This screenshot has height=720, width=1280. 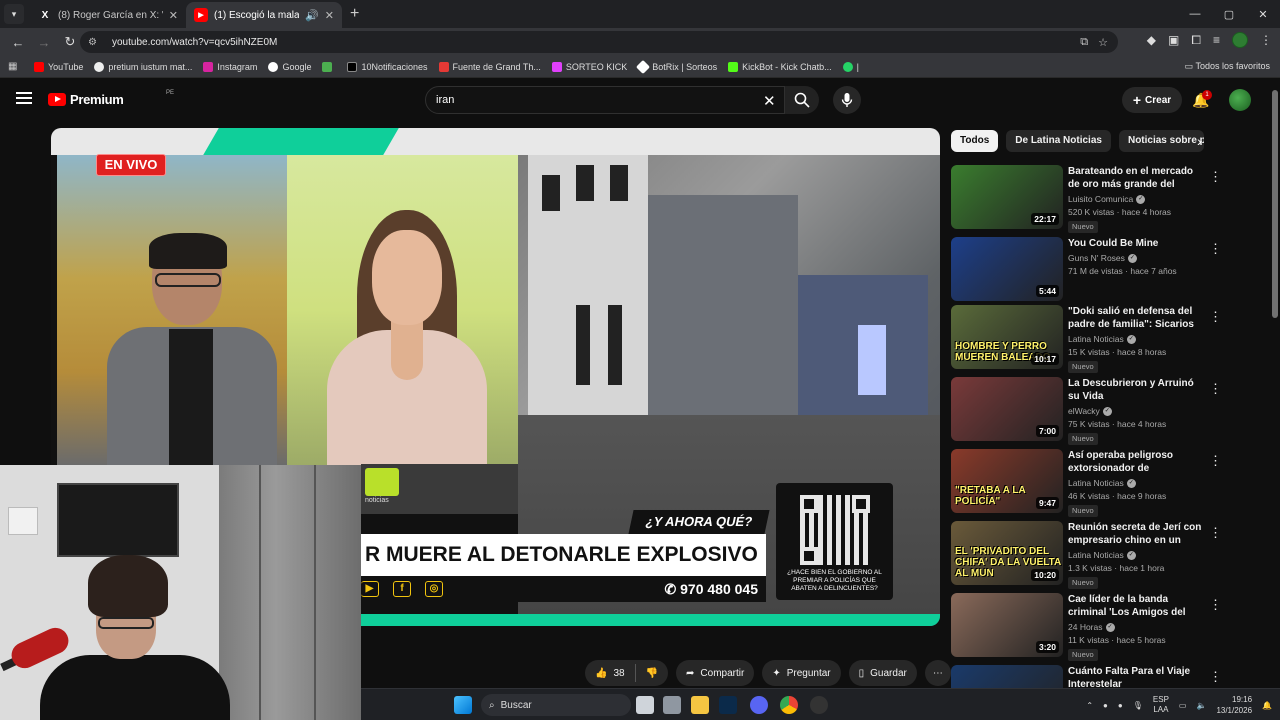 I want to click on network-icon: ▭, so click(x=1183, y=705).